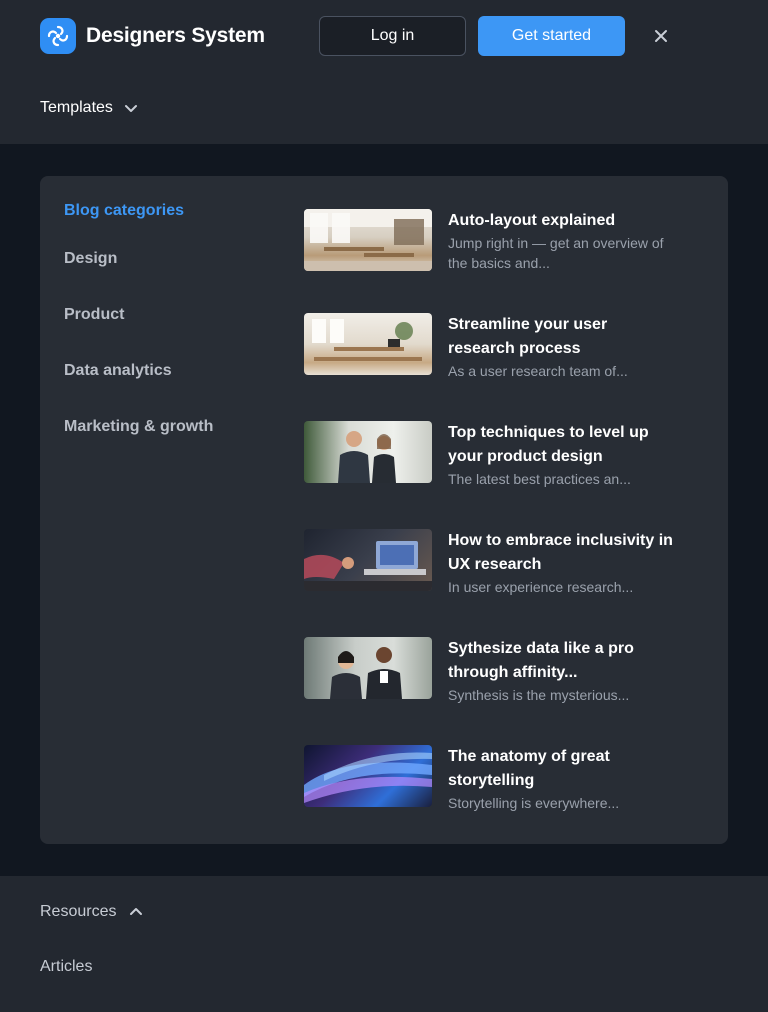 This screenshot has width=768, height=1012. What do you see at coordinates (532, 220) in the screenshot?
I see `post-title: Auto-layout explained` at bounding box center [532, 220].